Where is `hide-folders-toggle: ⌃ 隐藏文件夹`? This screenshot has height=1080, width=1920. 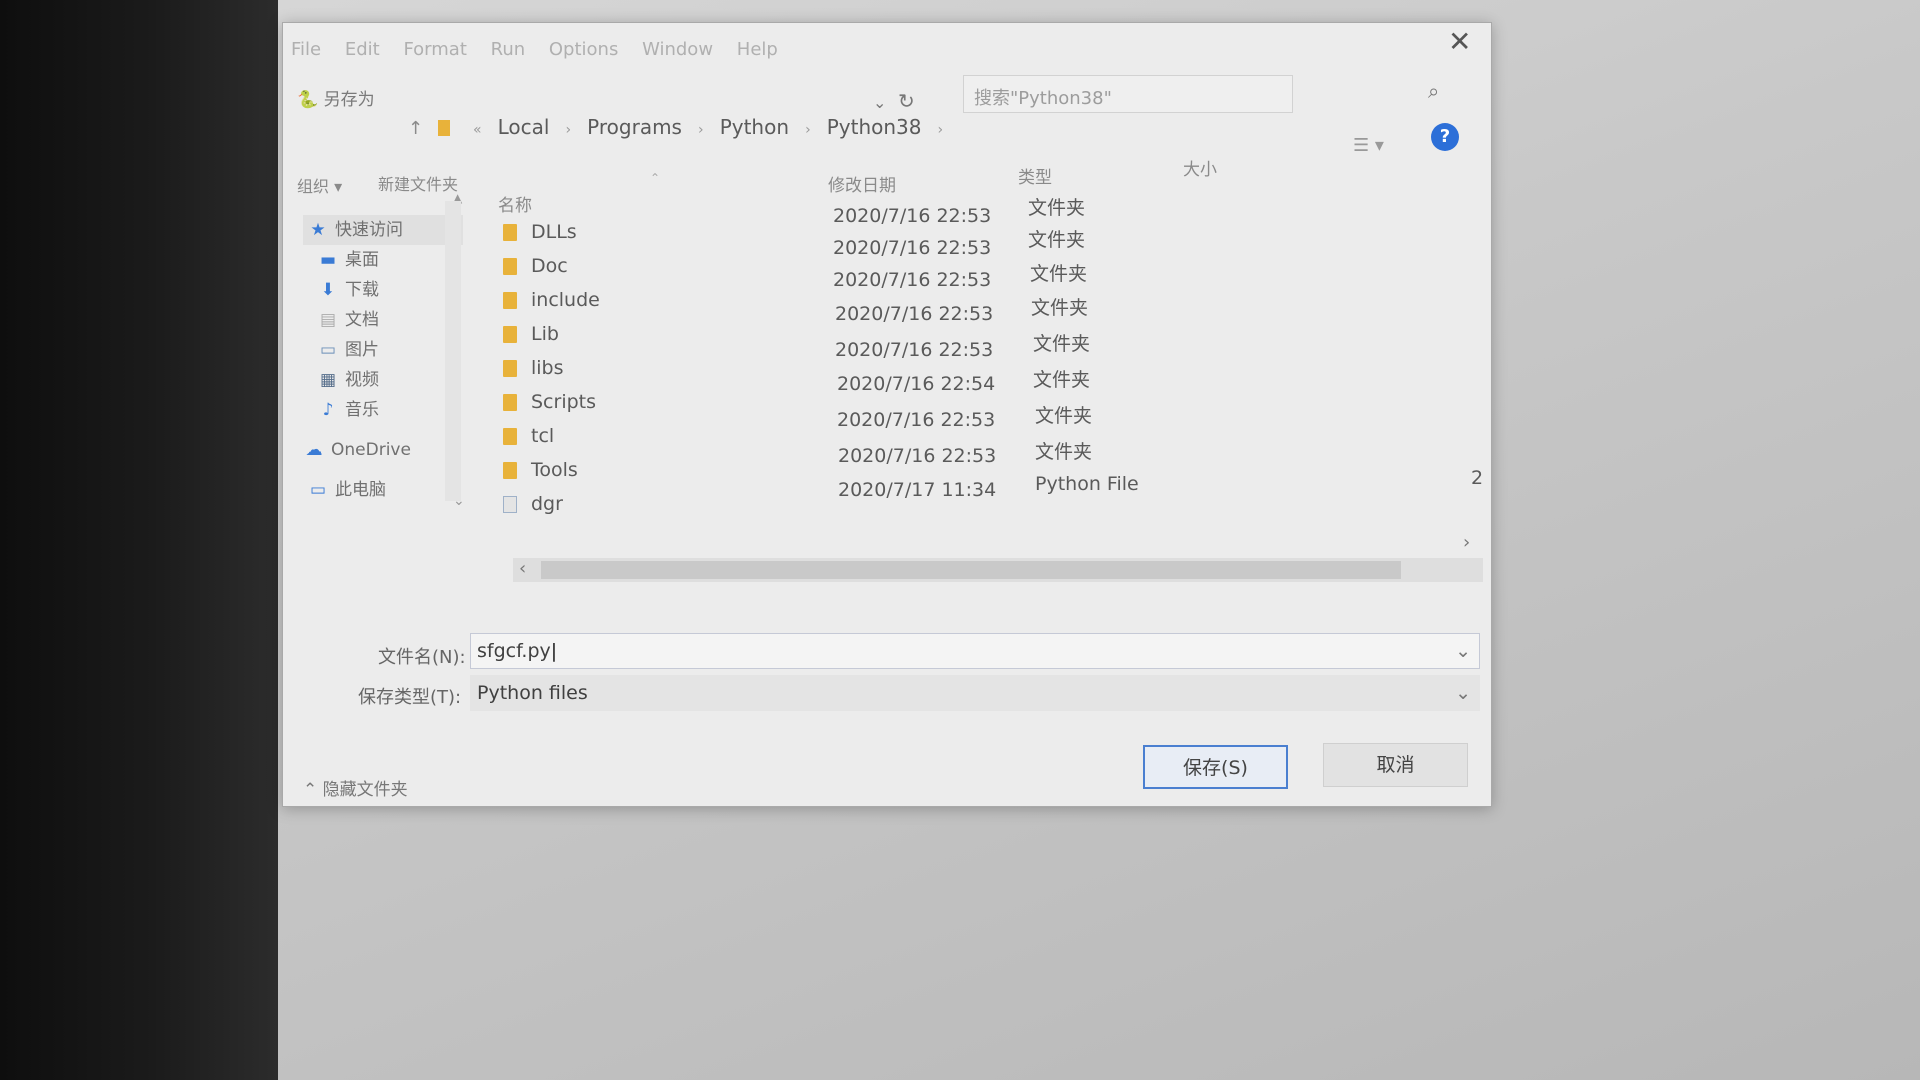
hide-folders-toggle: ⌃ 隐藏文件夹 is located at coordinates (355, 787).